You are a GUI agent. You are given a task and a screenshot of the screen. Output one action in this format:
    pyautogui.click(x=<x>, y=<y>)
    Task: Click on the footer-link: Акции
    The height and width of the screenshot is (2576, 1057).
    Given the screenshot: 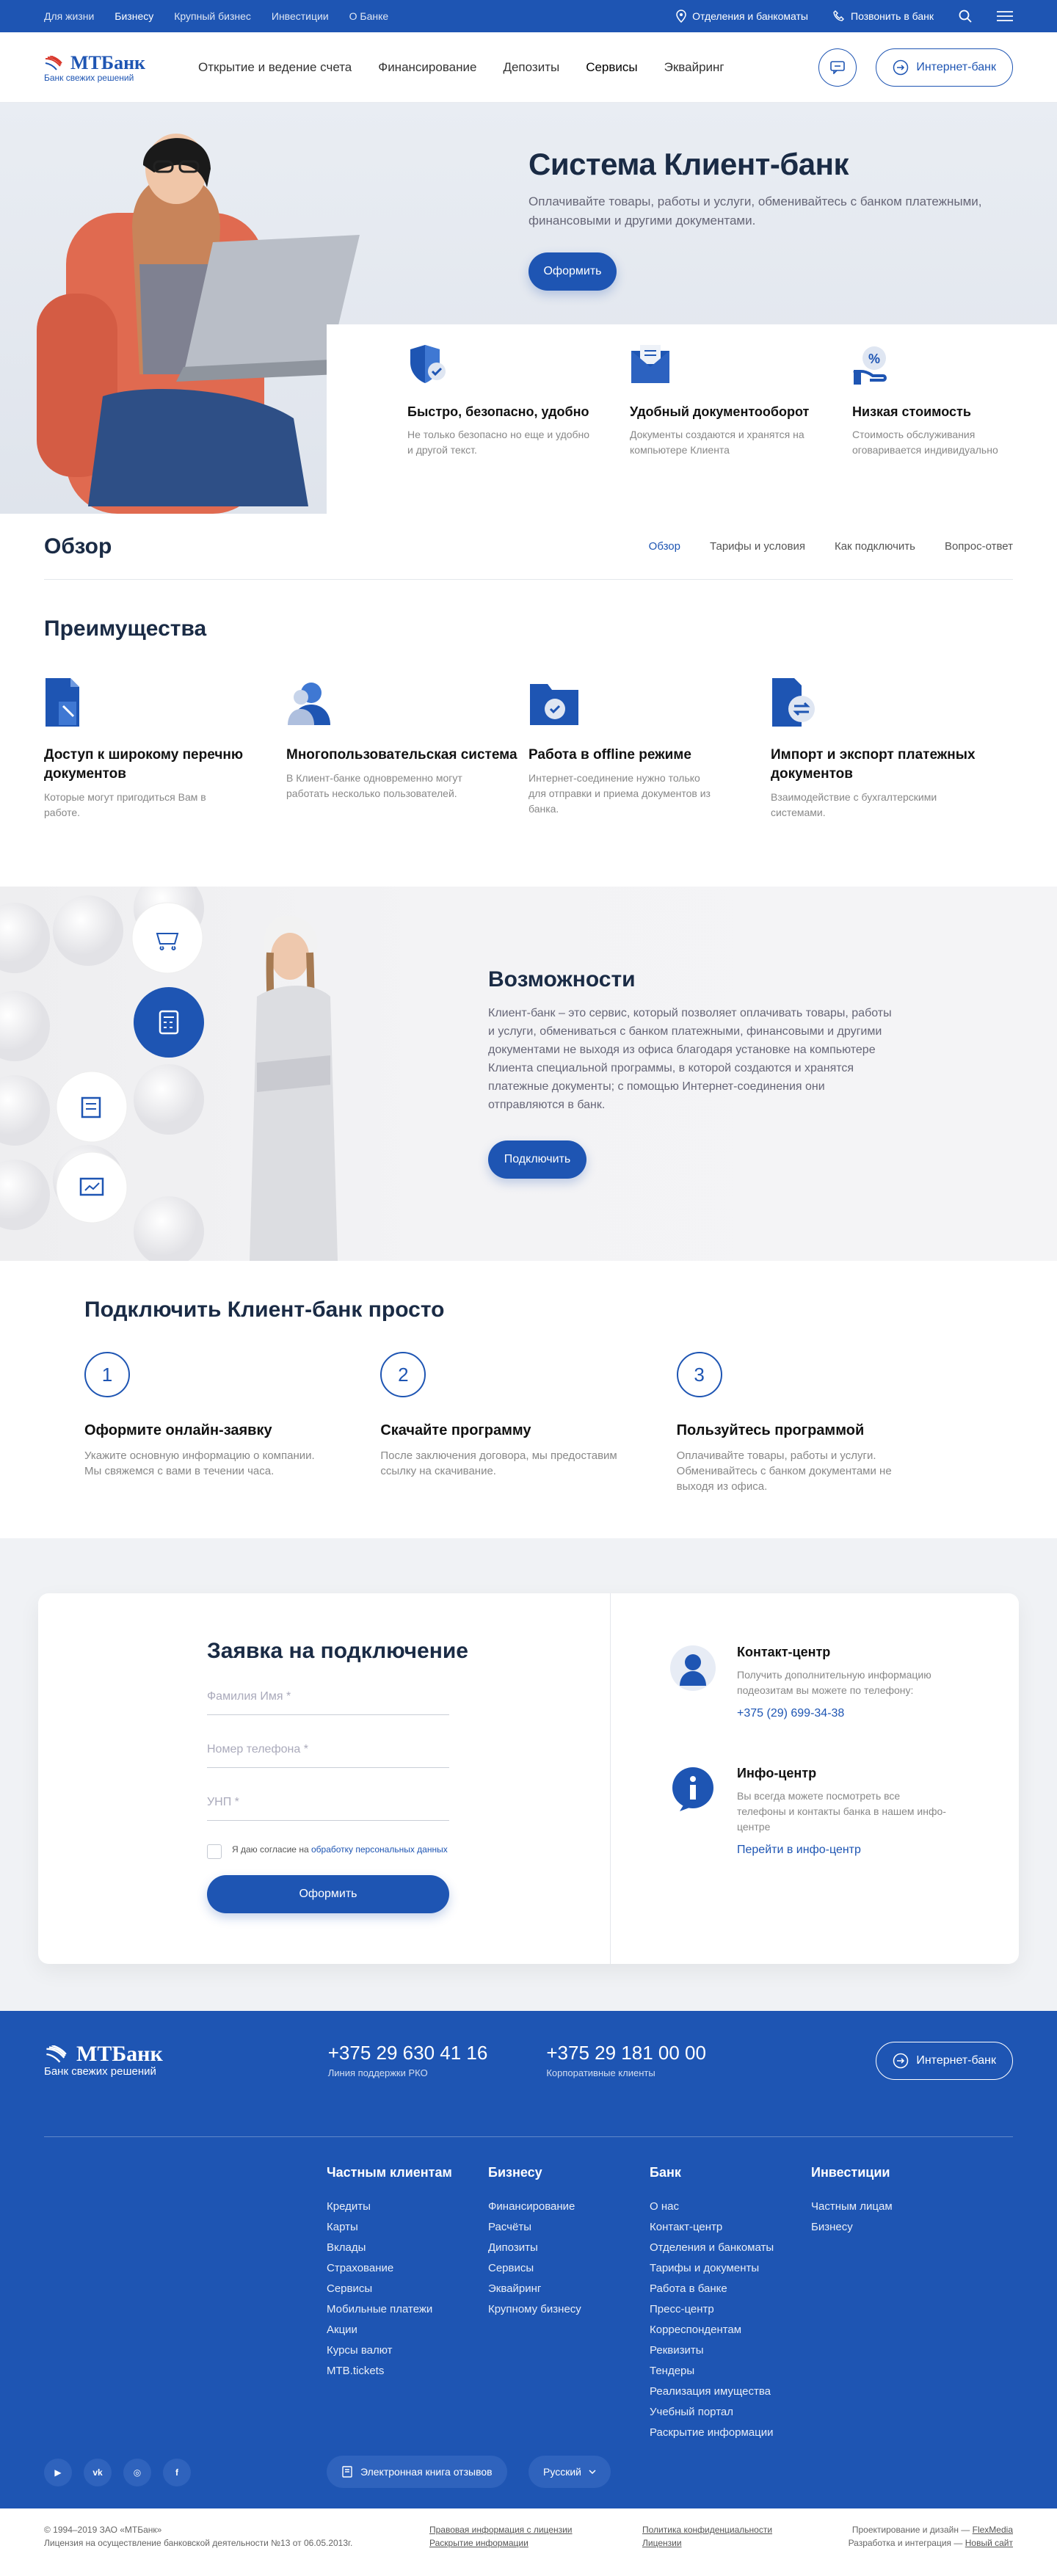 What is the action you would take?
    pyautogui.click(x=407, y=2330)
    